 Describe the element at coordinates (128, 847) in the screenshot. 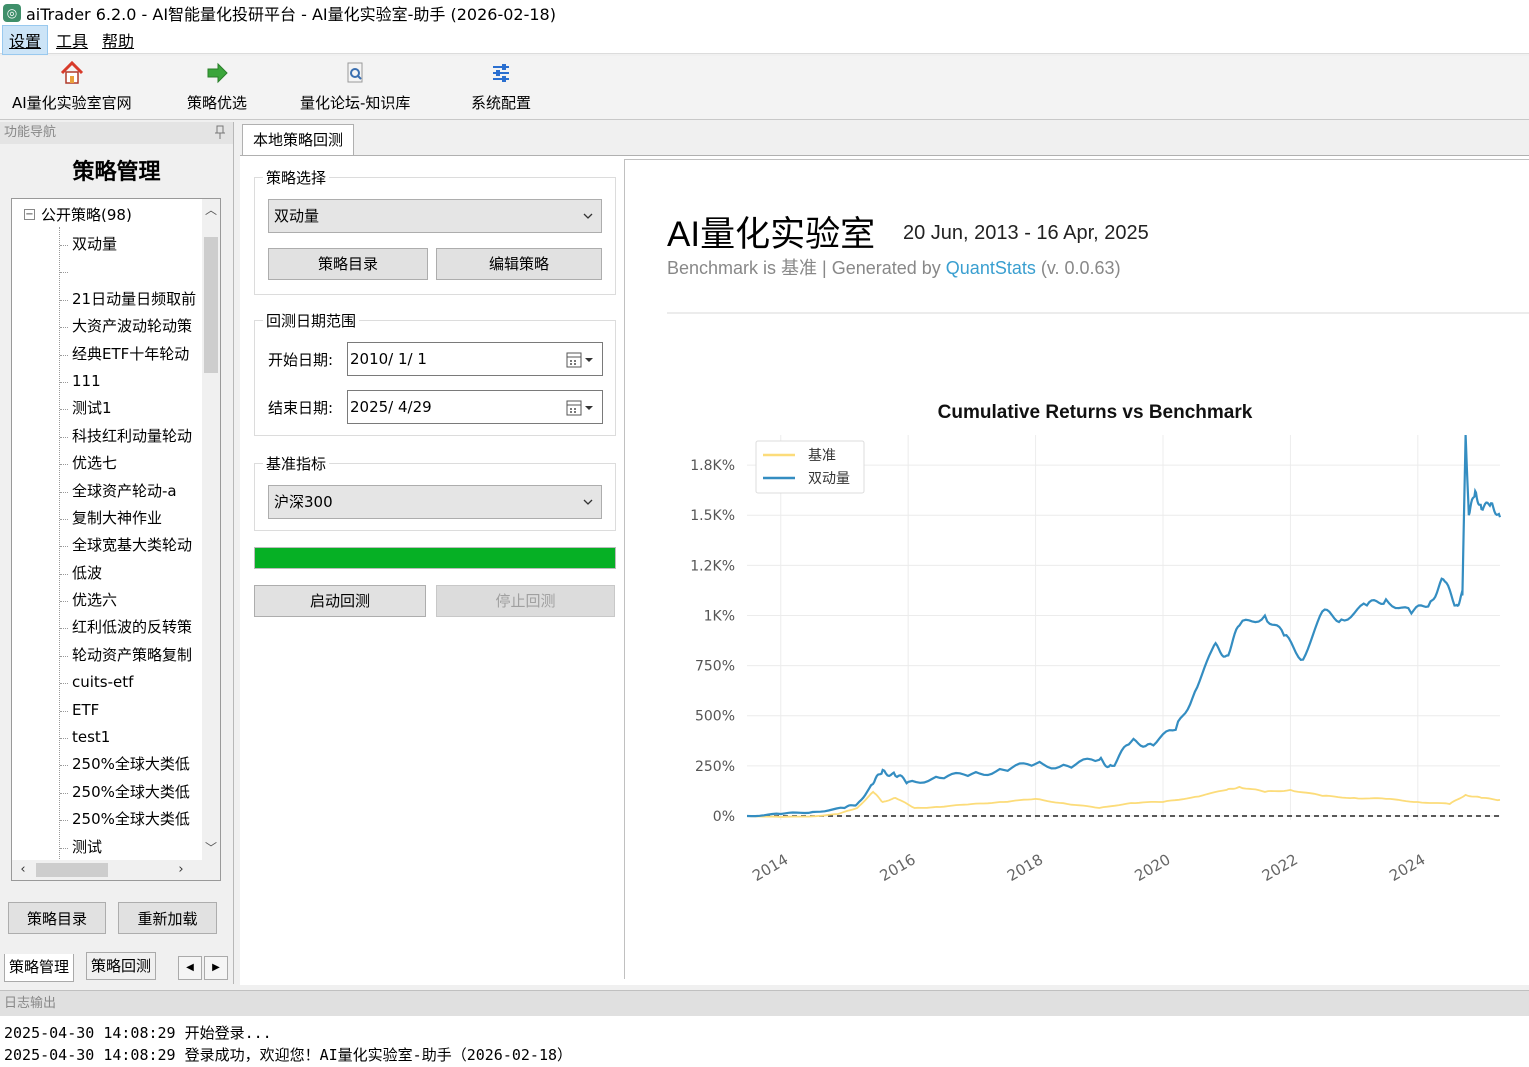

I see `tree-item: 测试` at that location.